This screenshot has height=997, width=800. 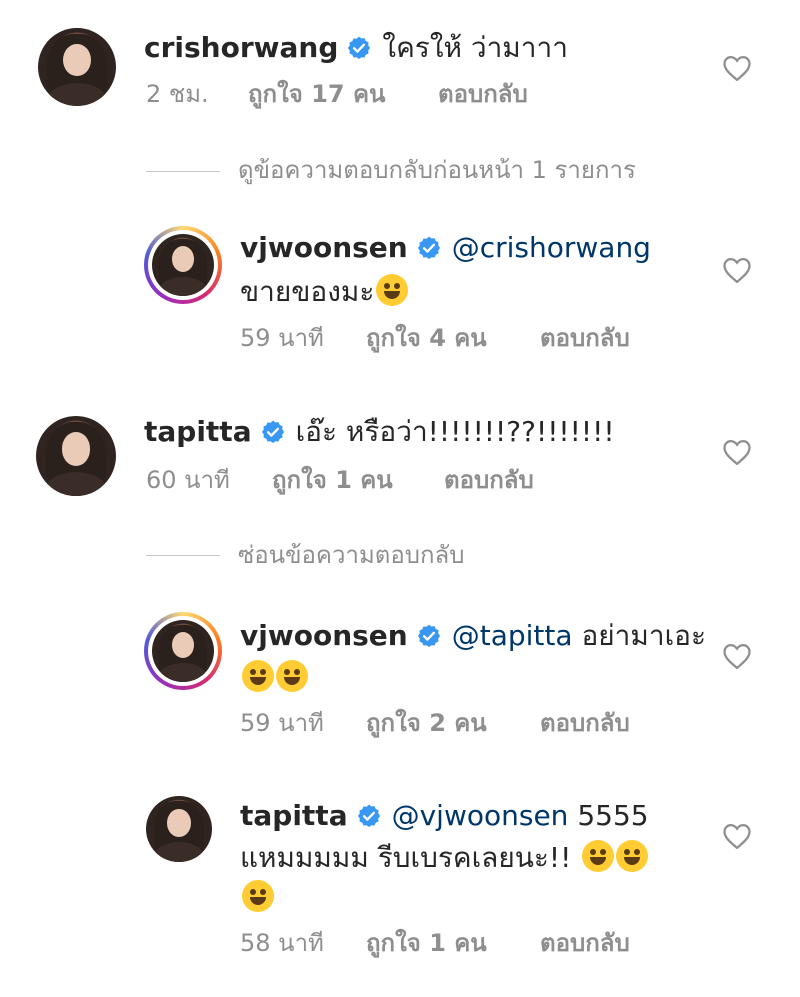 I want to click on mention-link: @tapitta, so click(x=512, y=635).